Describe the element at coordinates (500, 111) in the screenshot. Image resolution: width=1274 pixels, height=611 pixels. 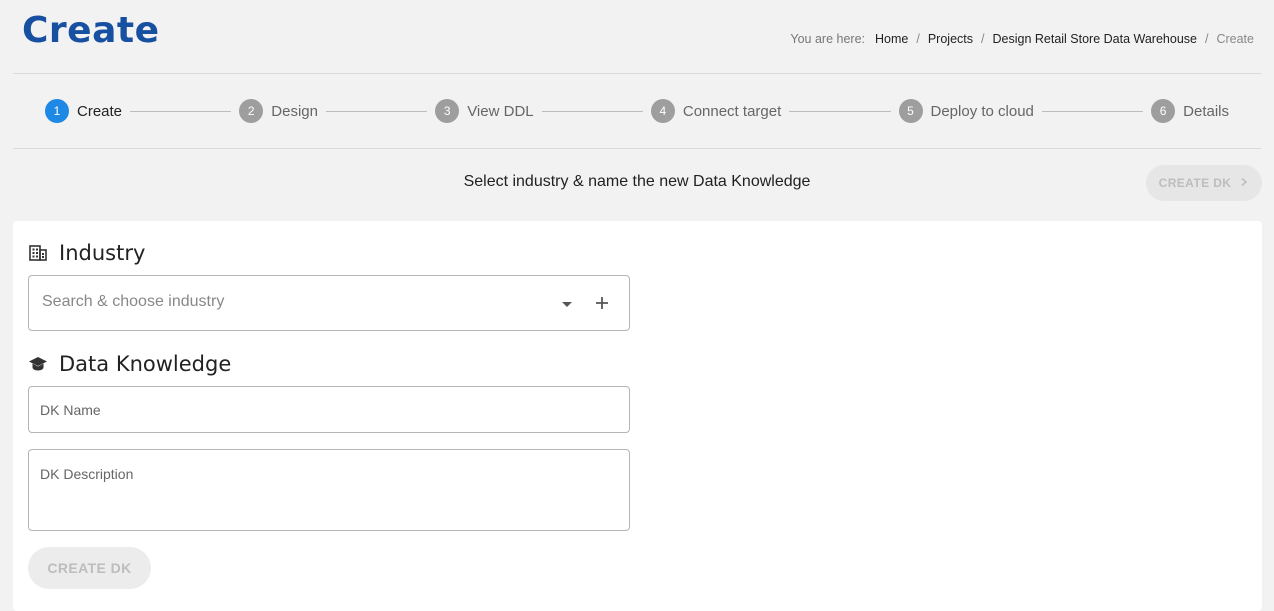
I see `step-label: View DDL` at that location.